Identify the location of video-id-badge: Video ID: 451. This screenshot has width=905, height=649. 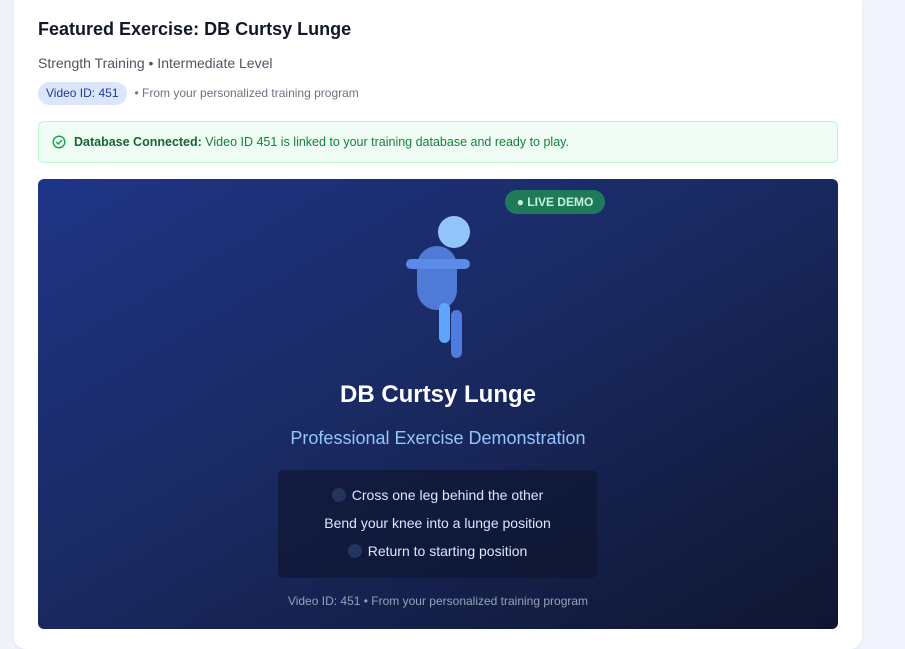
(82, 93).